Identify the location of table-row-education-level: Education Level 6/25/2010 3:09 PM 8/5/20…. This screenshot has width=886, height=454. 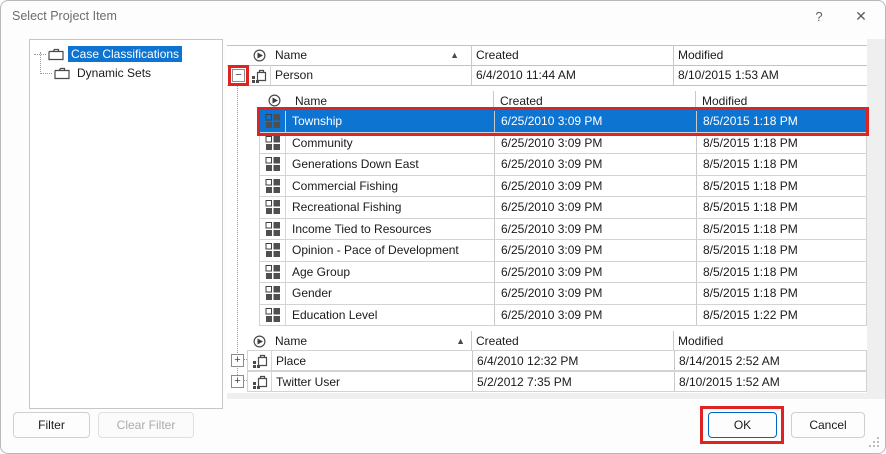
(563, 314).